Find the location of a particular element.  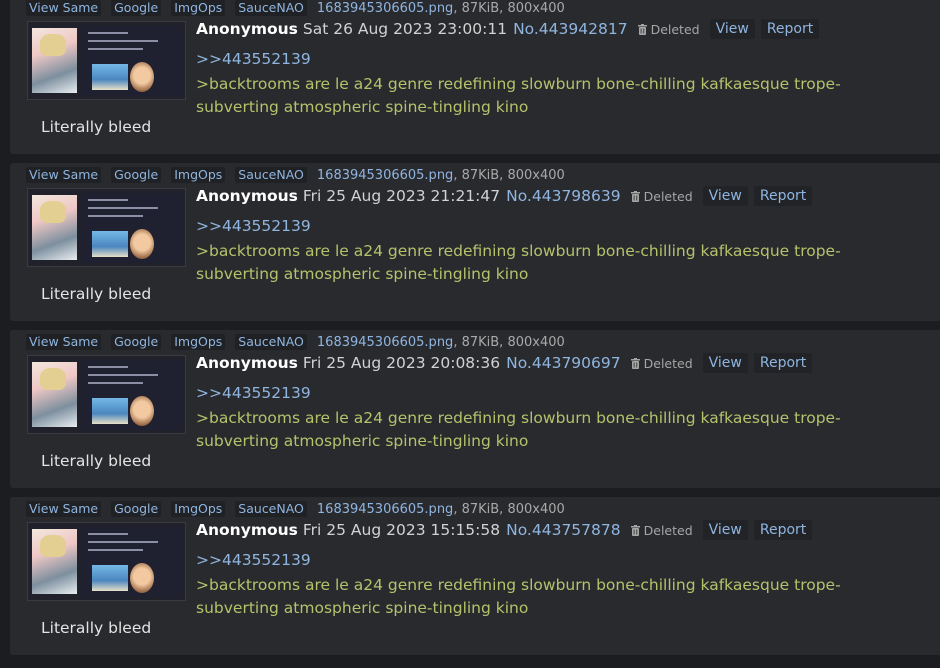

post-date: Fri 25 Aug 2023 20:08:36 is located at coordinates (401, 363).